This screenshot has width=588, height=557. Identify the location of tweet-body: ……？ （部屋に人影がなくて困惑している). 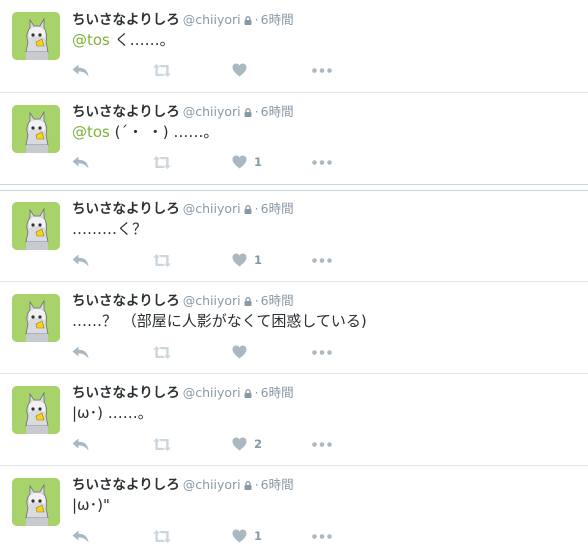
(219, 321).